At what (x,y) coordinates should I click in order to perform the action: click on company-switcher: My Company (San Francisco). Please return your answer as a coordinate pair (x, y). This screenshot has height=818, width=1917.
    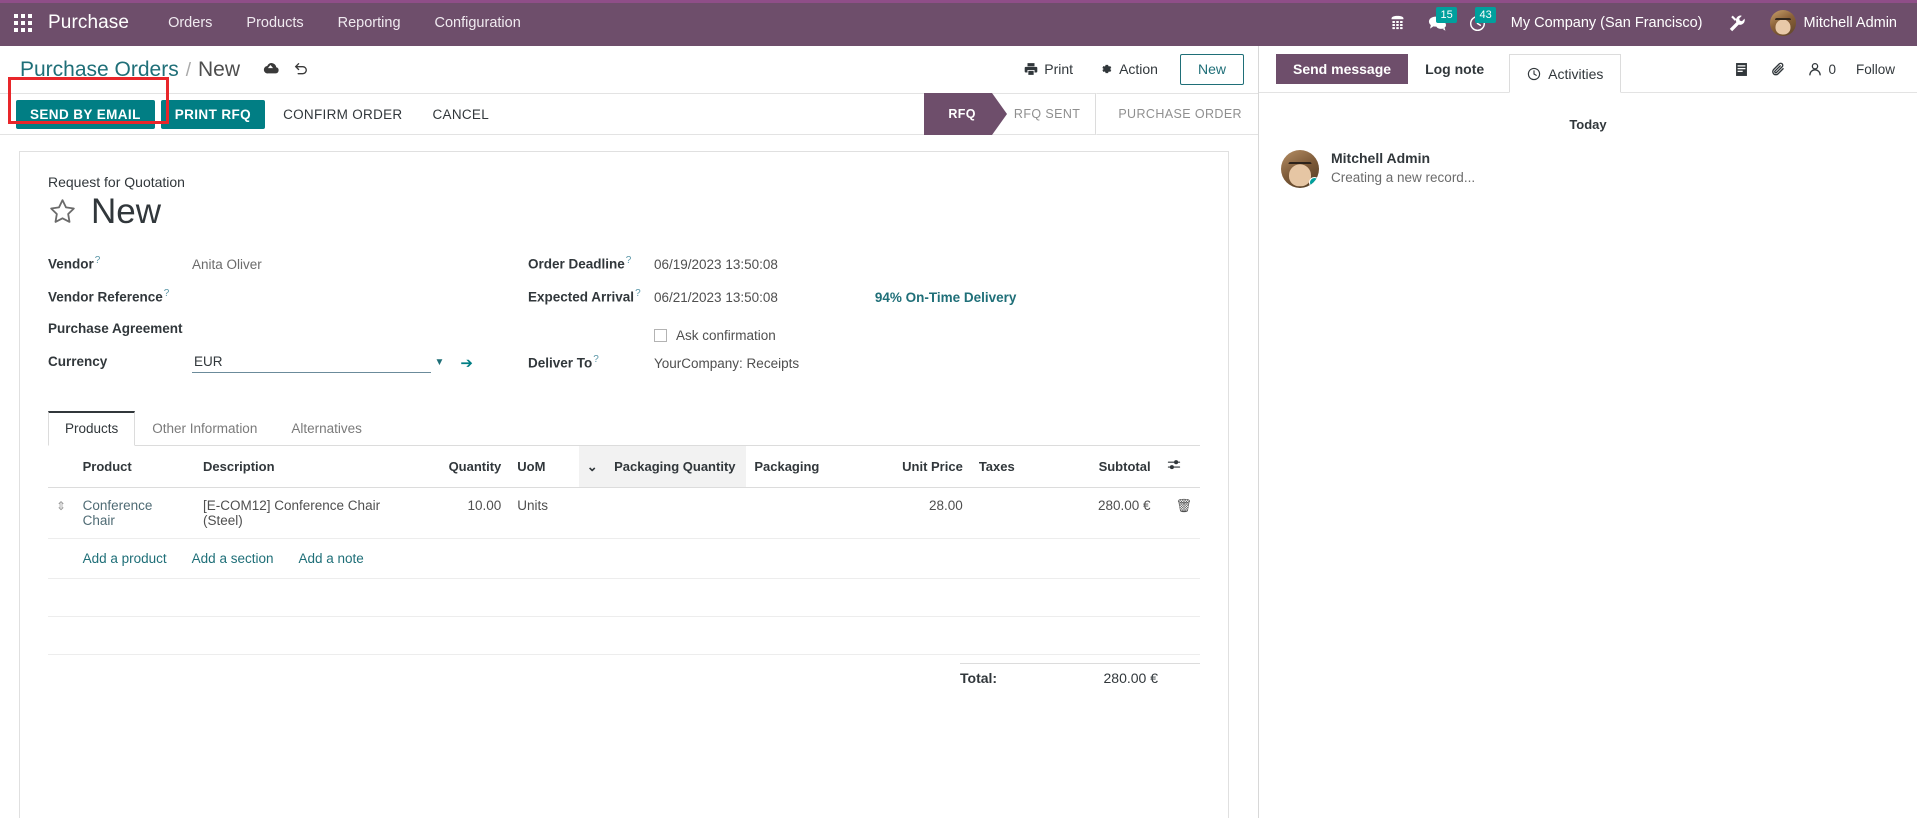
    Looking at the image, I should click on (1607, 23).